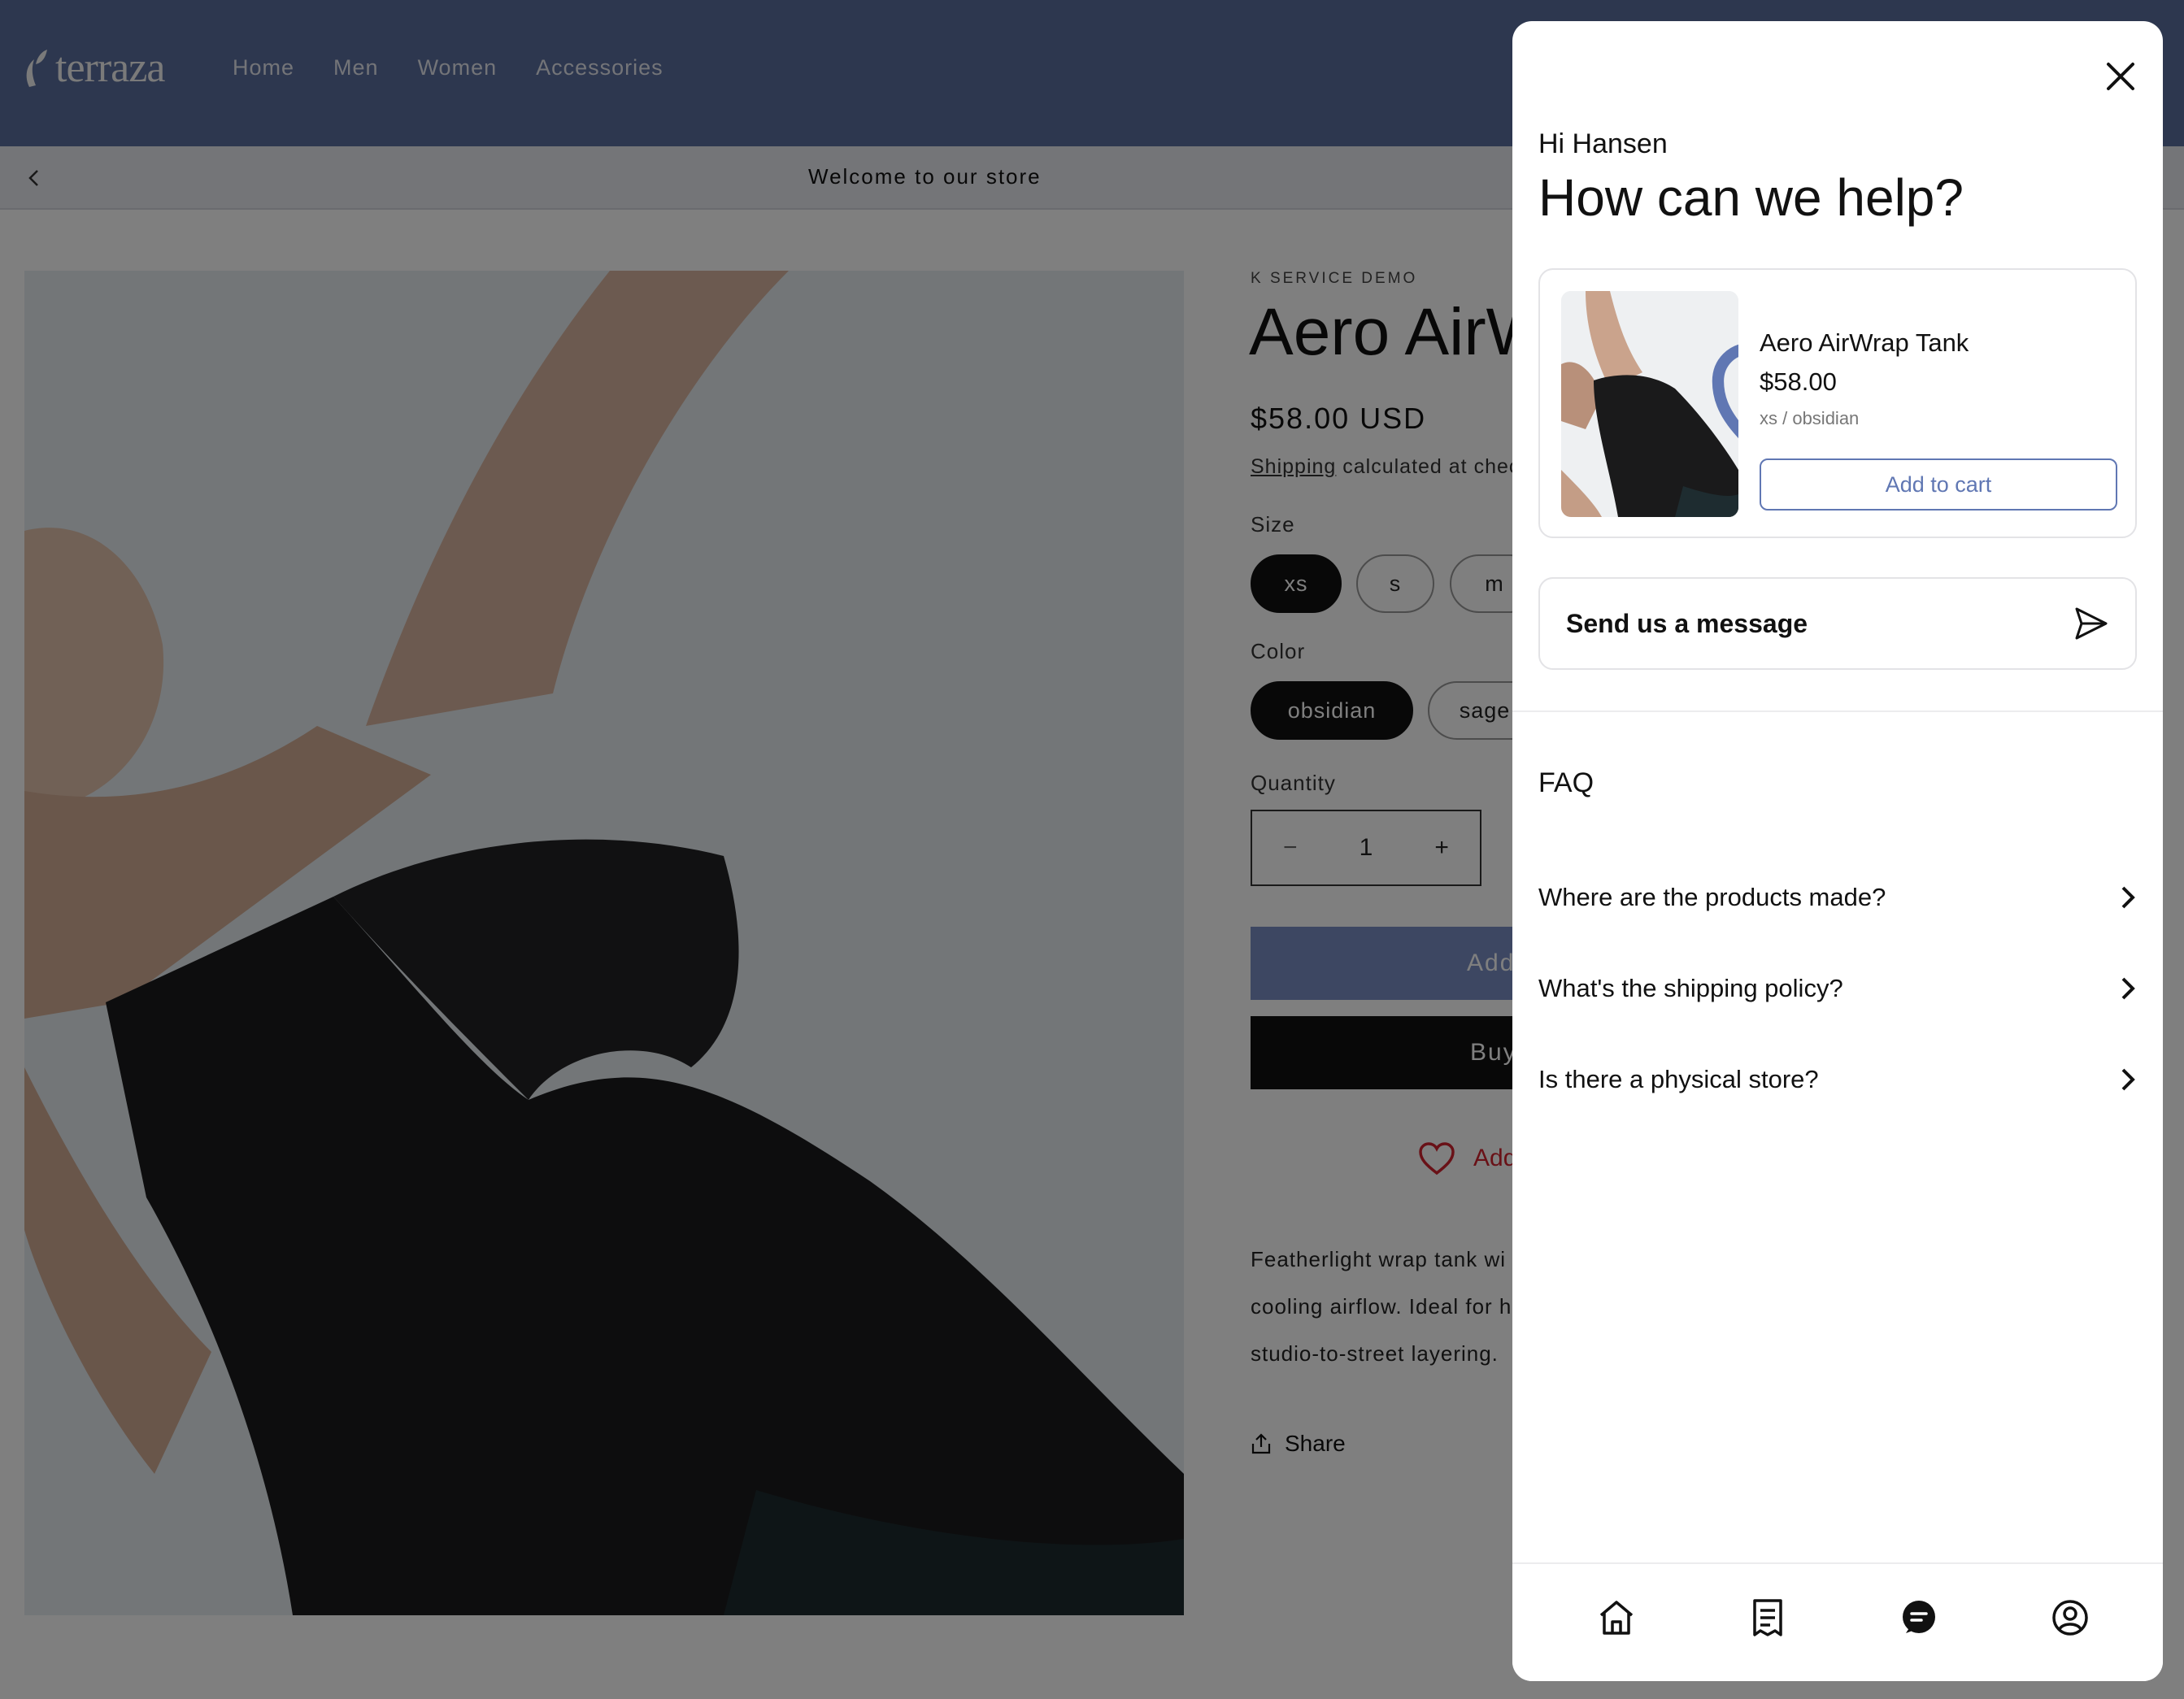  Describe the element at coordinates (1810, 418) in the screenshot. I see `card-product-variant: xs / obsidian` at that location.